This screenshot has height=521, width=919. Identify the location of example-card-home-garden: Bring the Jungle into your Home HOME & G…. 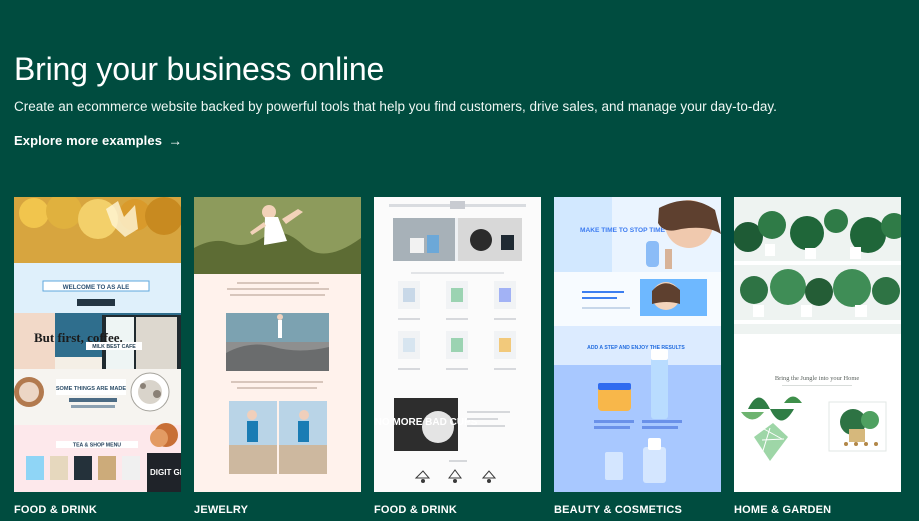
(817, 359).